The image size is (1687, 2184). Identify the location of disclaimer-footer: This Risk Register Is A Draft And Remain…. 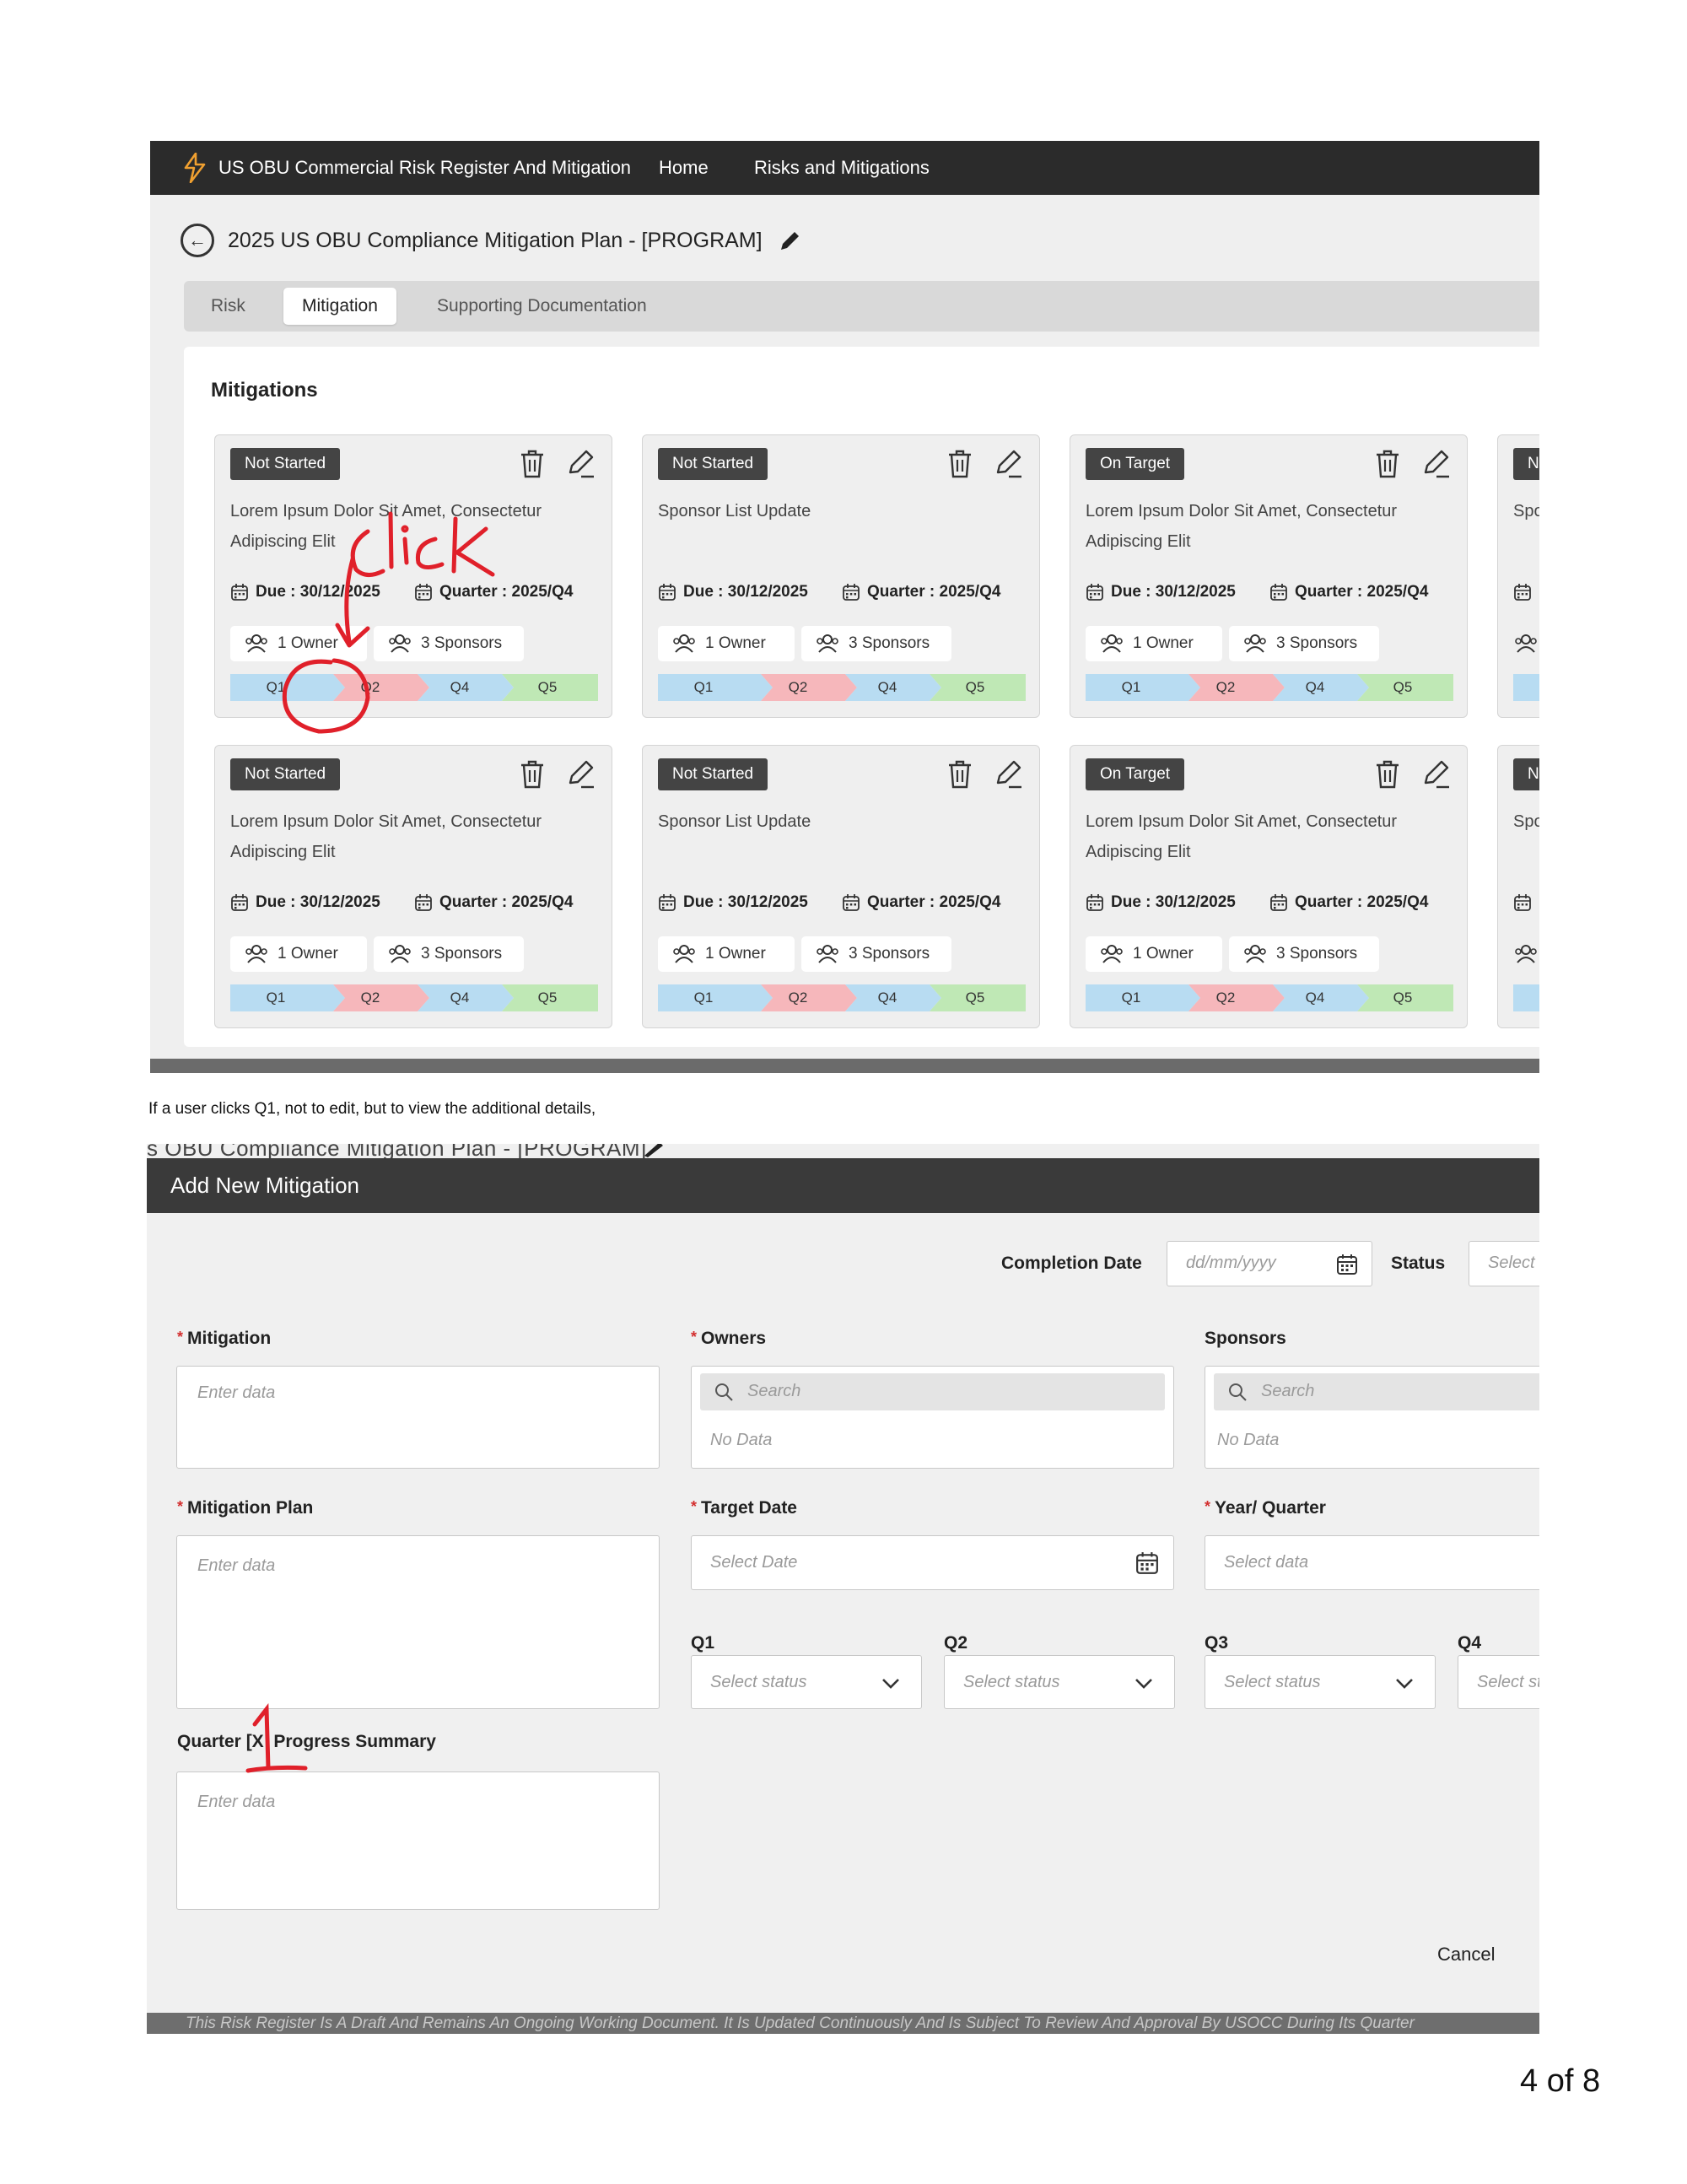
(843, 2024).